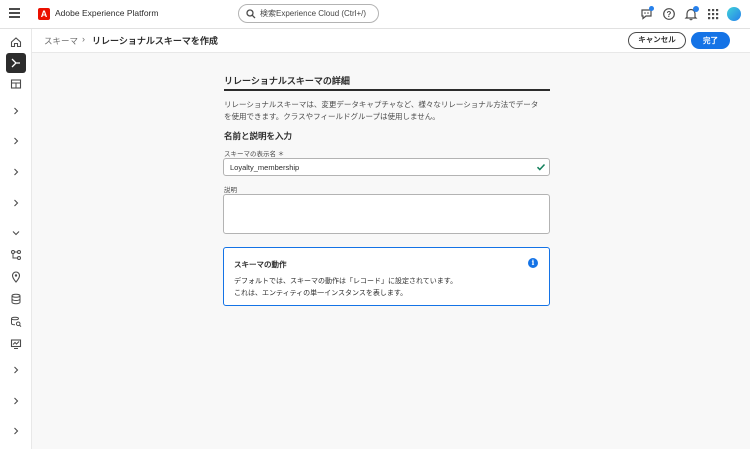 The width and height of the screenshot is (750, 449). I want to click on display-name-field, so click(386, 167).